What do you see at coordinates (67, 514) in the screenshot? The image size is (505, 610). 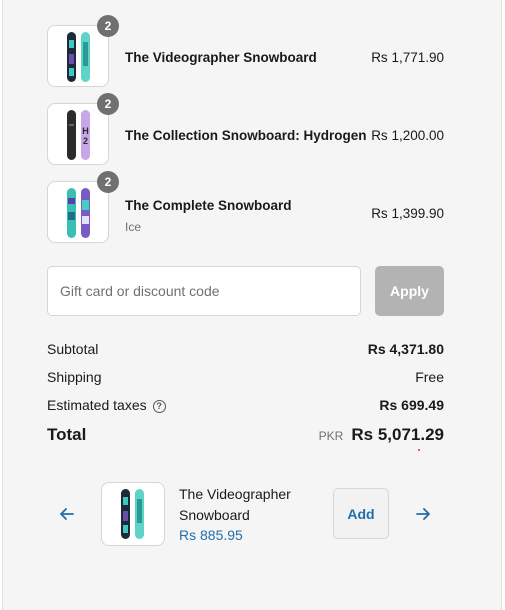 I see `arrow-left-icon` at bounding box center [67, 514].